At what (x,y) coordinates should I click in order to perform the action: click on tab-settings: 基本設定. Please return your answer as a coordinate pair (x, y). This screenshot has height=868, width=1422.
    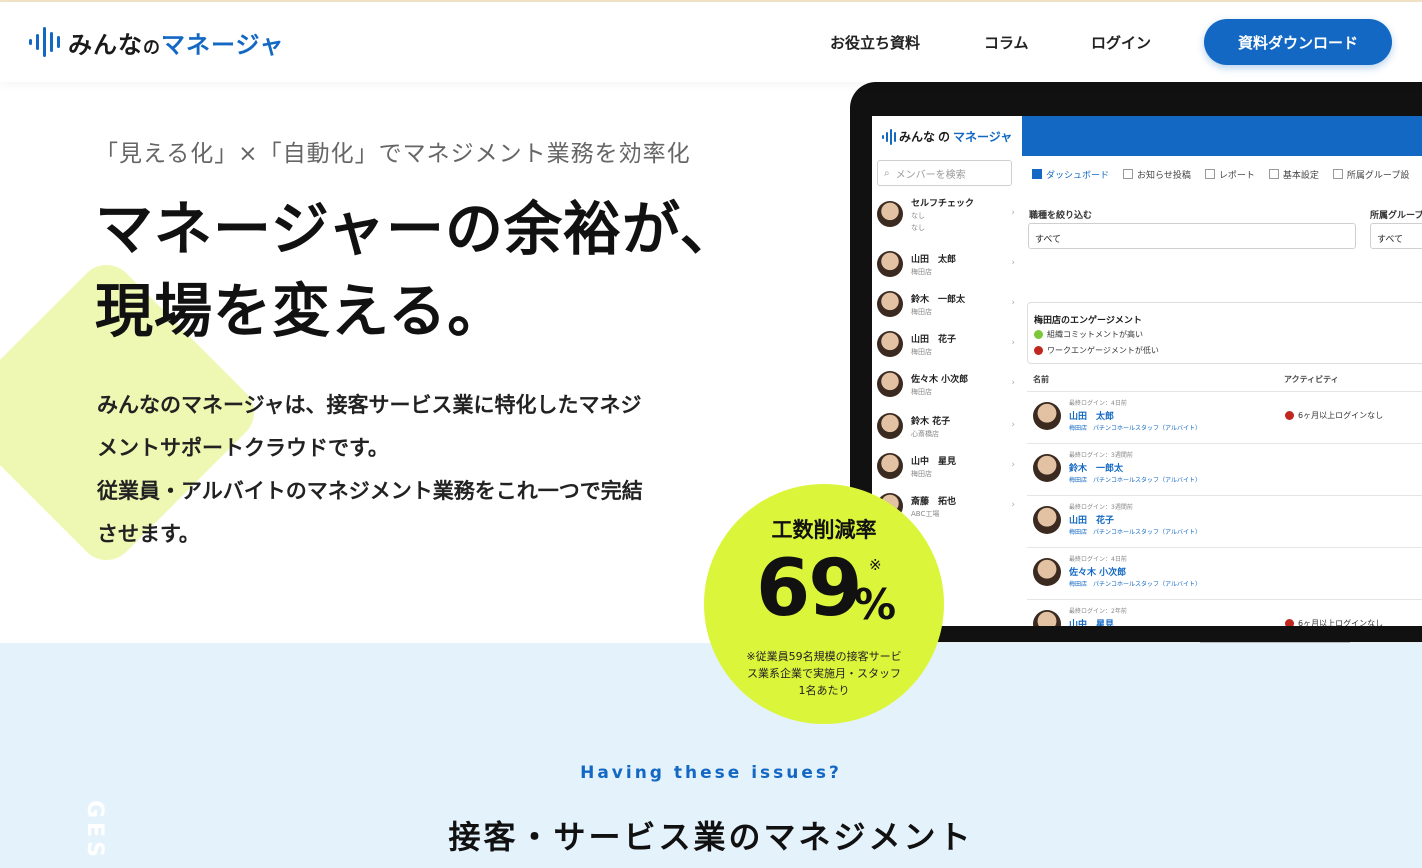
    Looking at the image, I should click on (1294, 174).